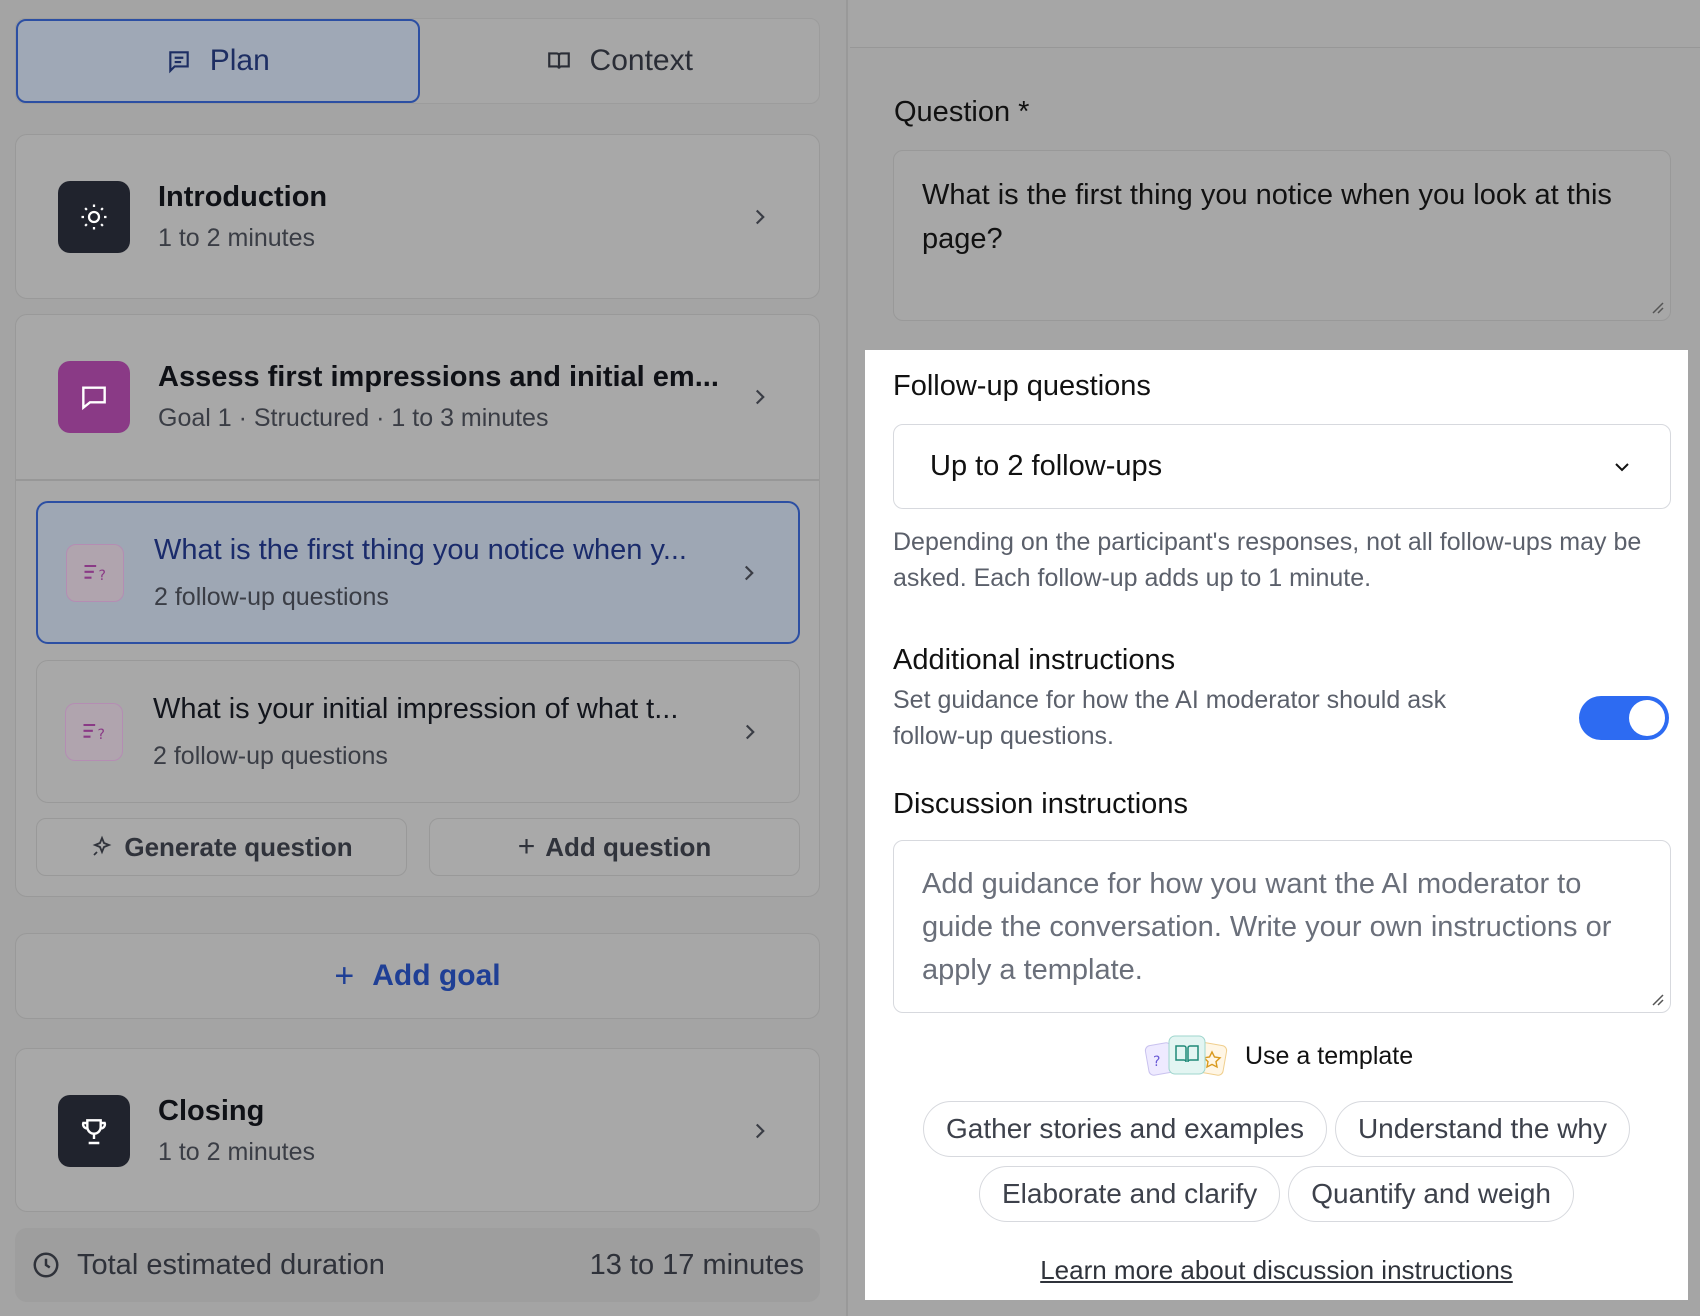  Describe the element at coordinates (46, 1265) in the screenshot. I see `clock-icon` at that location.